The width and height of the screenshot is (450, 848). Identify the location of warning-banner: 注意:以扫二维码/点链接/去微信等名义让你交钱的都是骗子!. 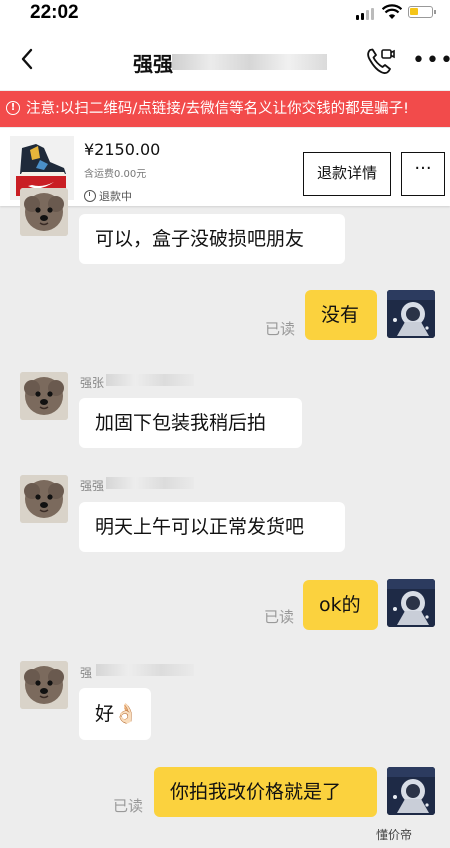
(225, 108).